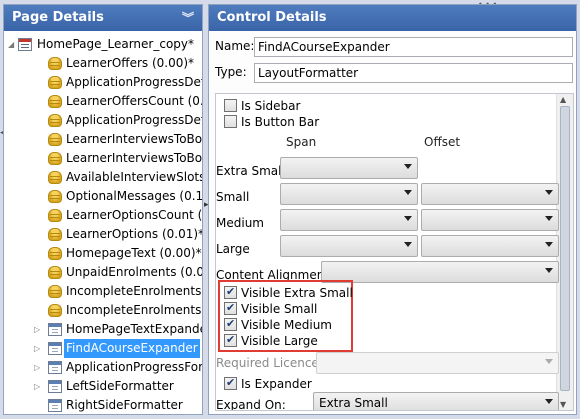  I want to click on tree-item: UnpaidEnrolments (0.00)*, so click(103, 272).